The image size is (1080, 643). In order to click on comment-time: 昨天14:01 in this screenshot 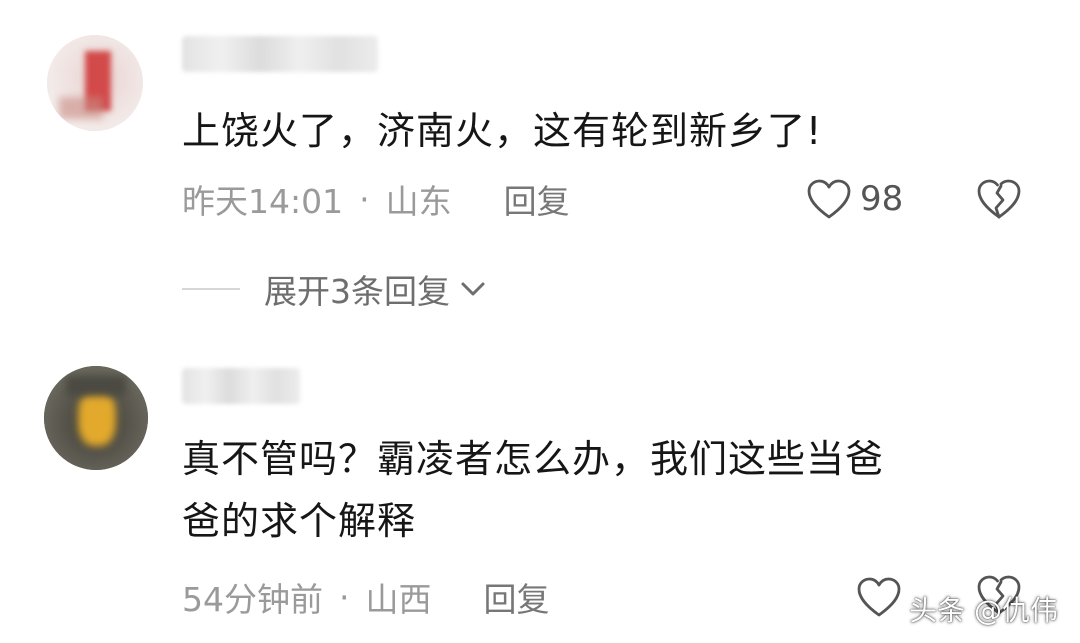, I will do `click(263, 201)`.